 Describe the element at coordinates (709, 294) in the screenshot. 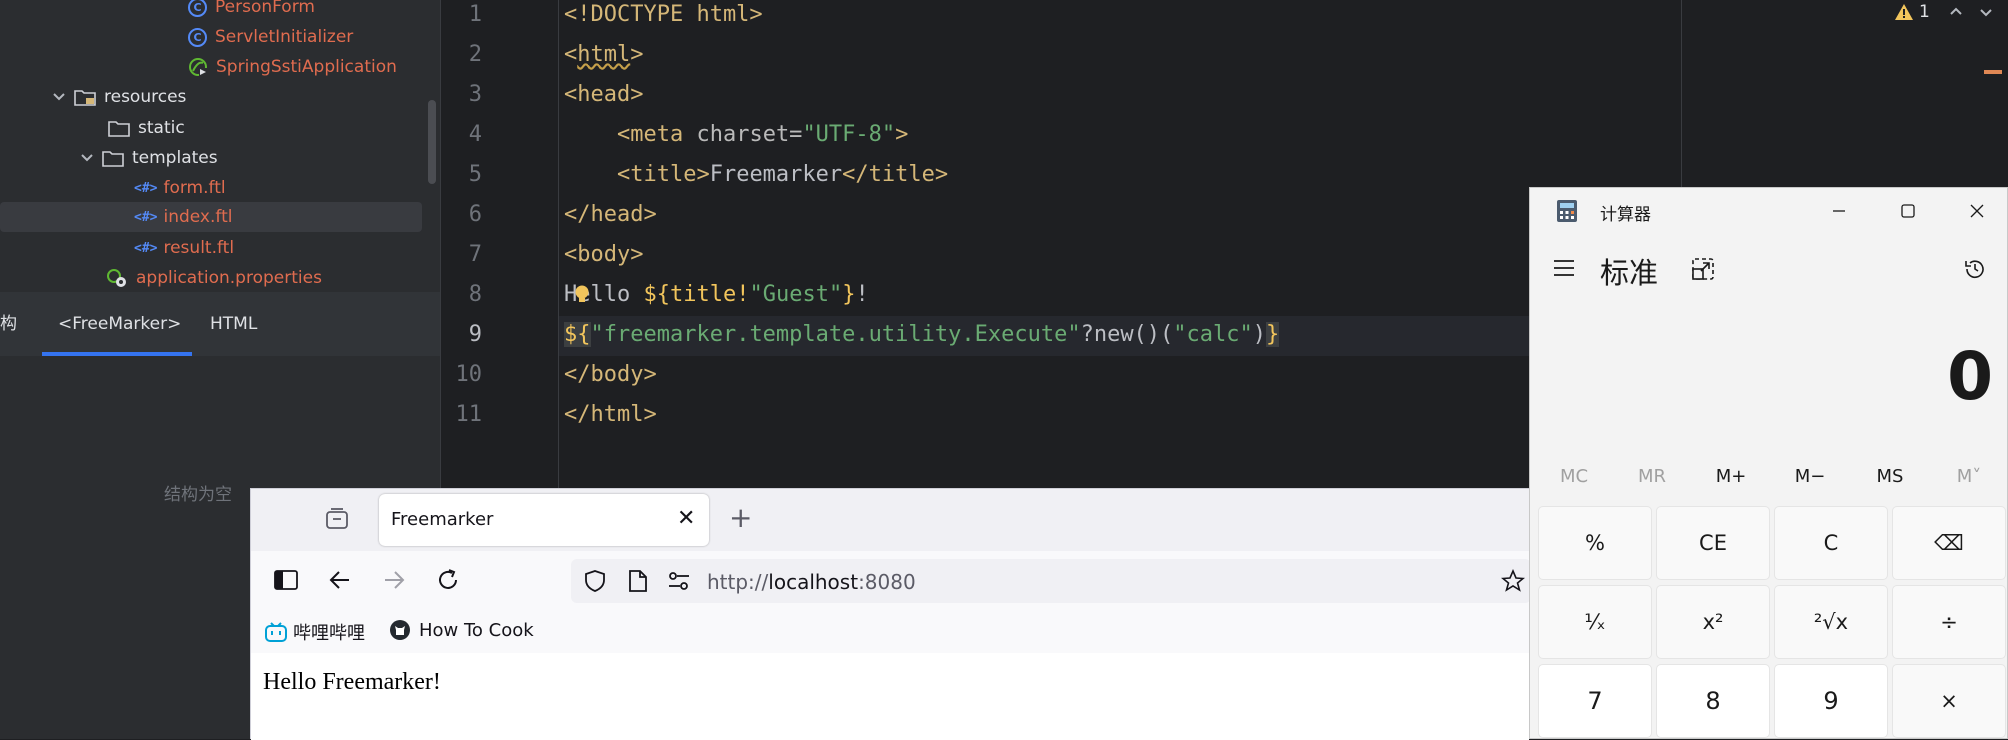

I see `code-token: title!` at that location.